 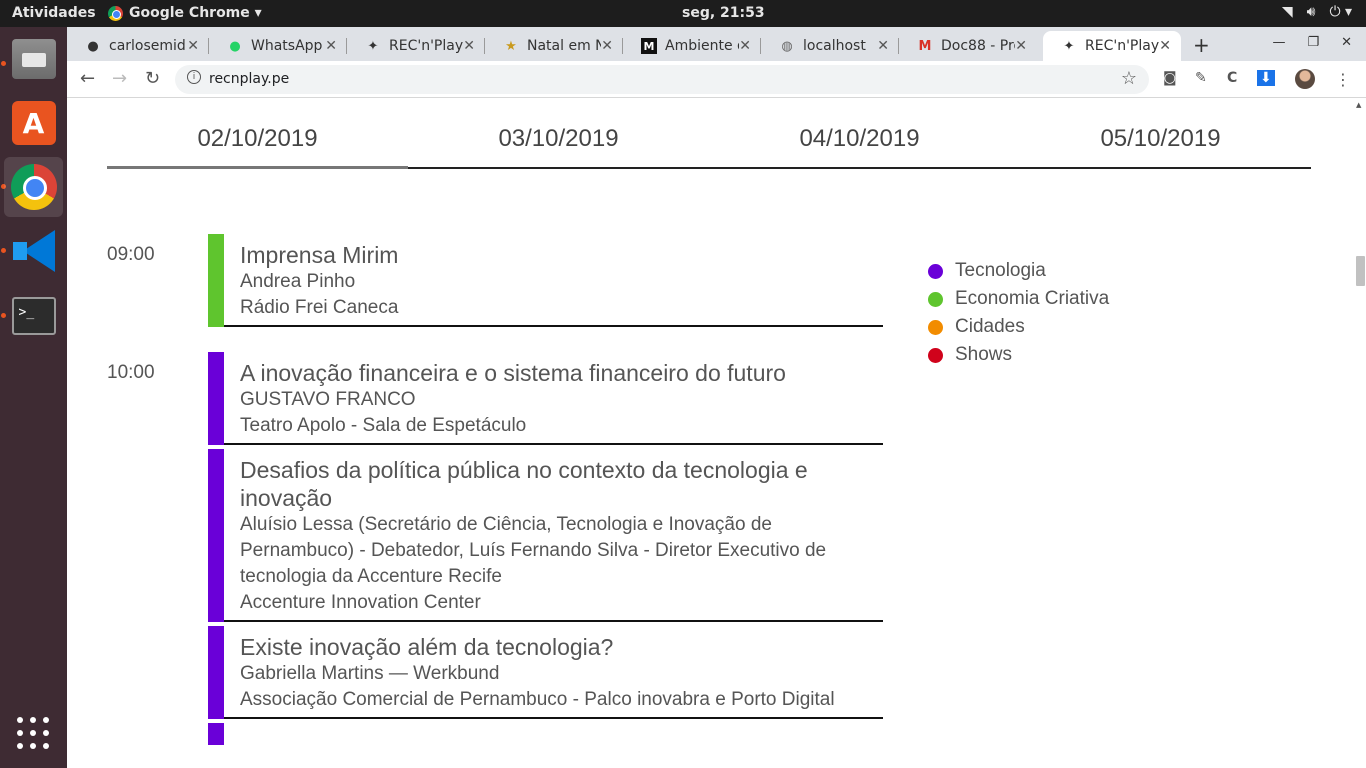 I want to click on files-icon, so click(x=33, y=59).